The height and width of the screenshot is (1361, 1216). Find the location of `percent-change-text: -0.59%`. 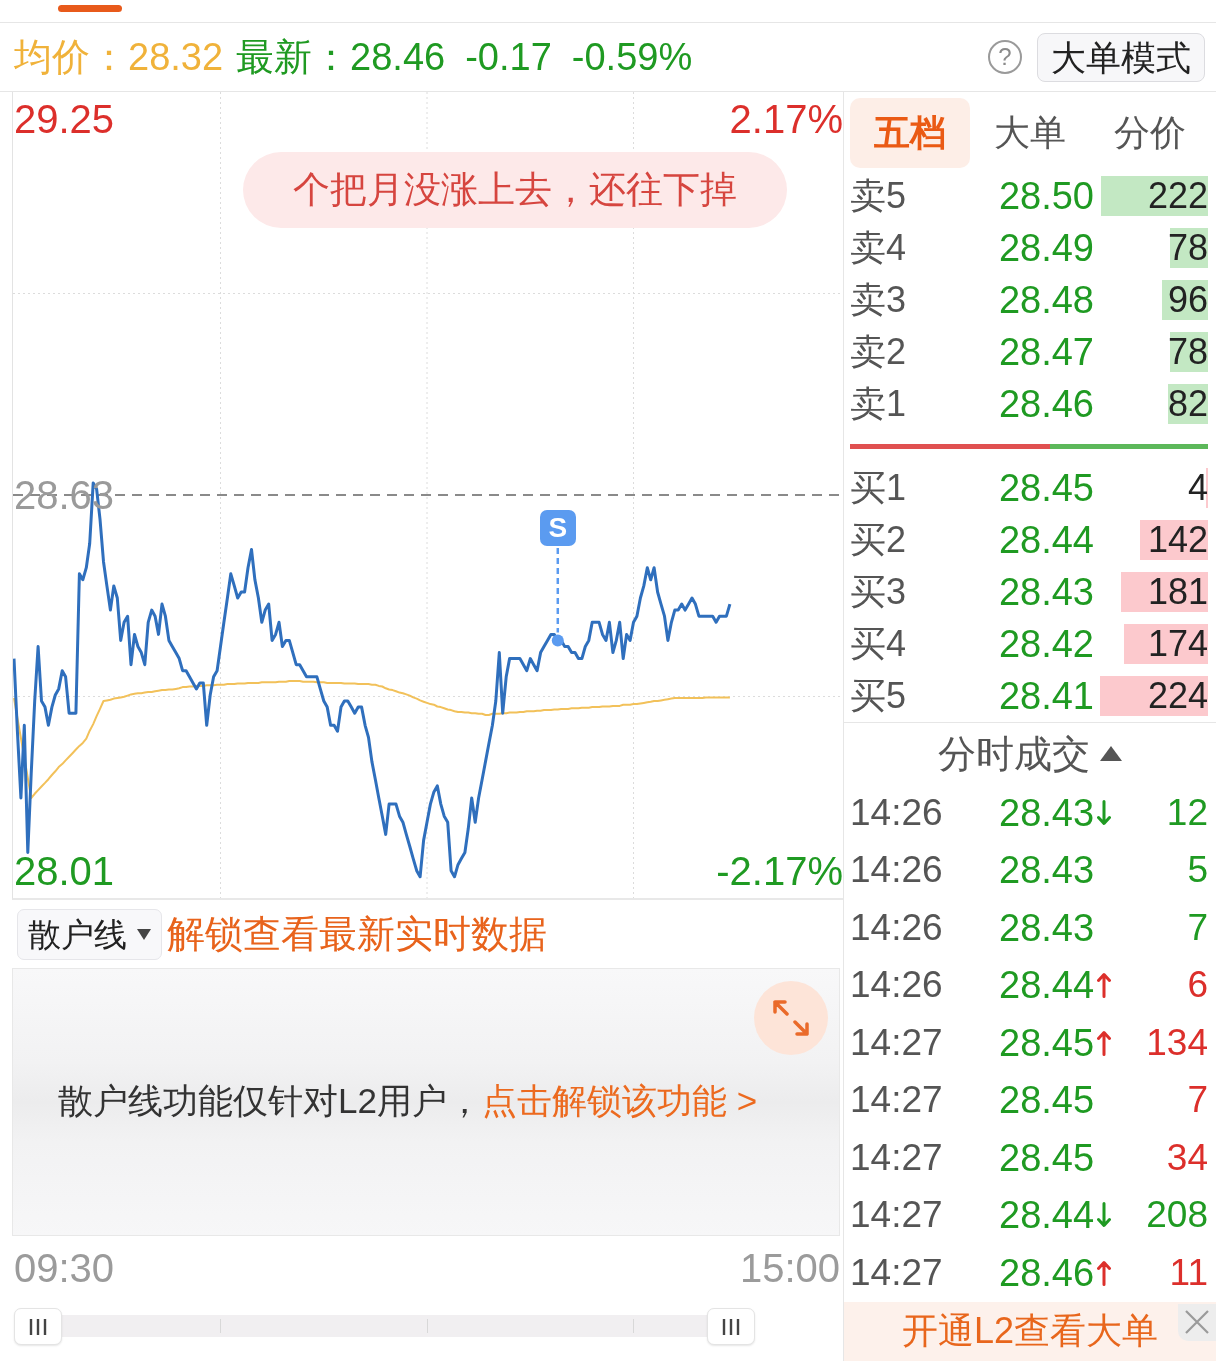

percent-change-text: -0.59% is located at coordinates (632, 57).